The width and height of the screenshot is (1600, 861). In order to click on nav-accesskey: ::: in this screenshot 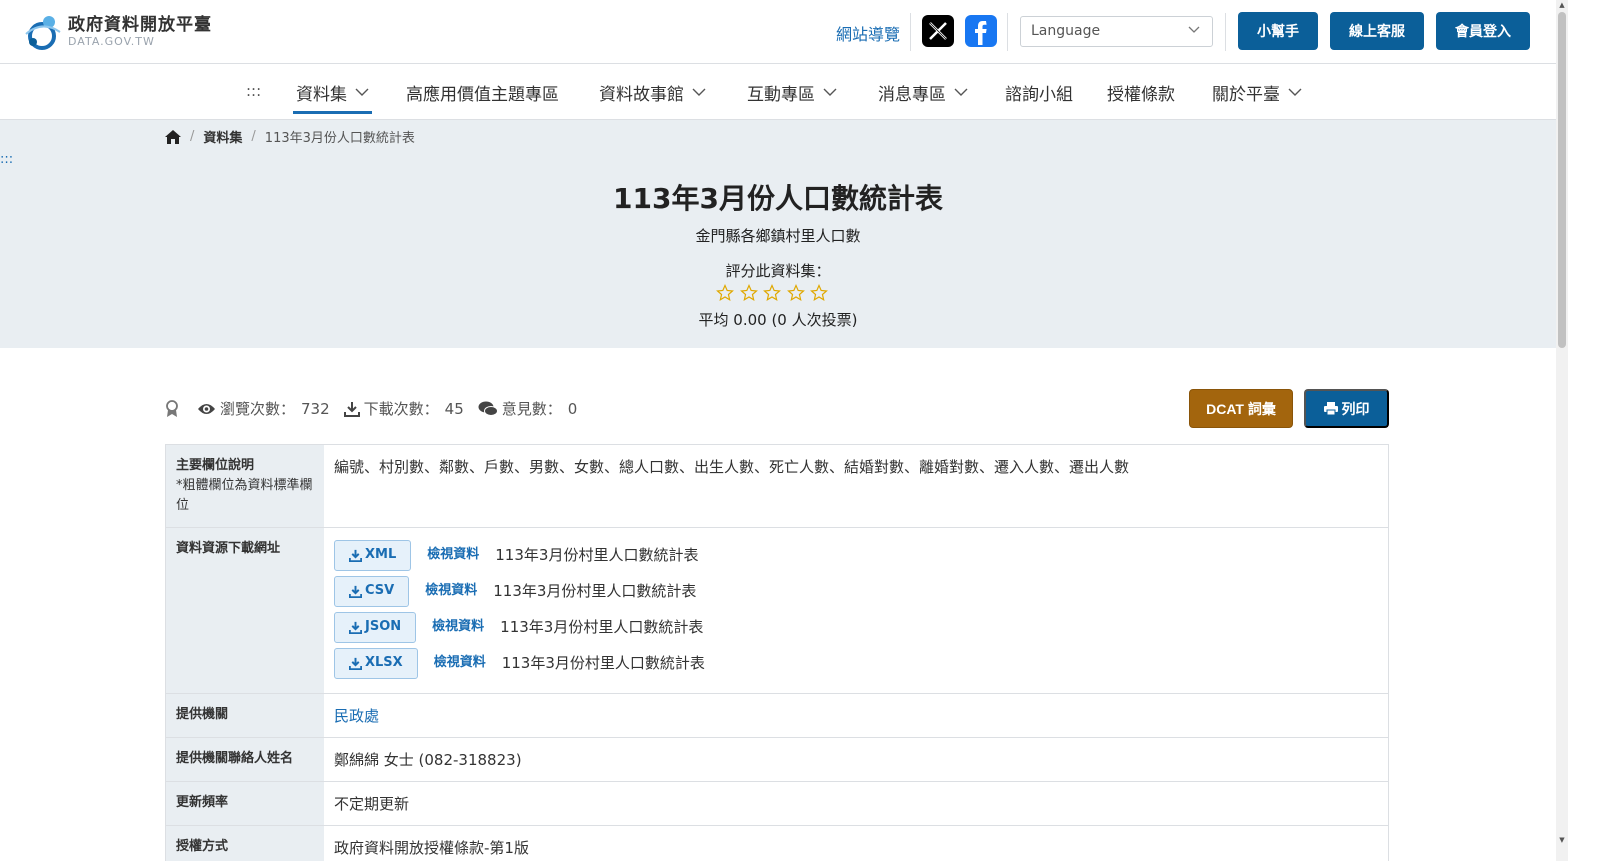, I will do `click(253, 91)`.